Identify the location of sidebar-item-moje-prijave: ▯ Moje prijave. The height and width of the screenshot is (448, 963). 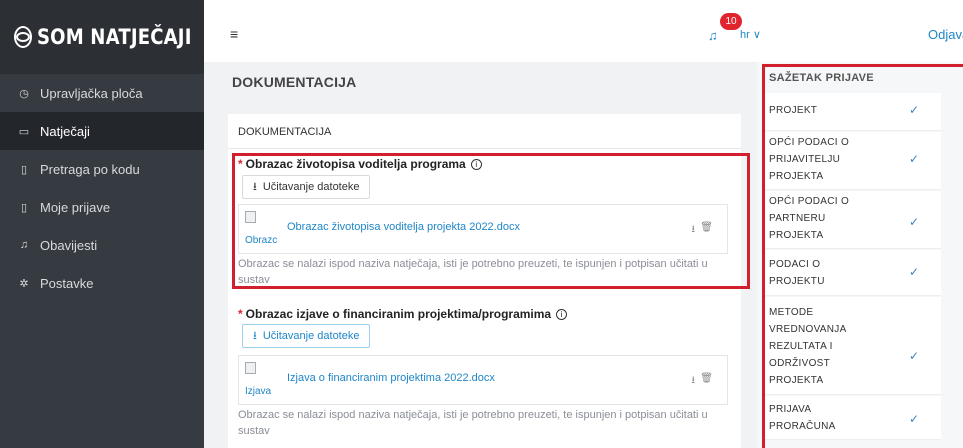
(102, 207).